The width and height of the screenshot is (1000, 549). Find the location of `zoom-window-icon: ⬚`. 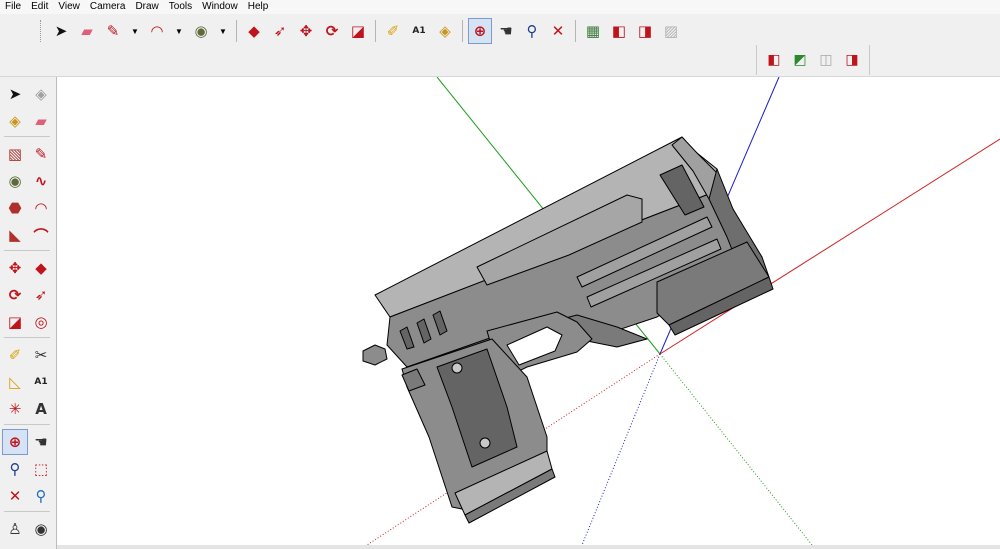

zoom-window-icon: ⬚ is located at coordinates (41, 469).